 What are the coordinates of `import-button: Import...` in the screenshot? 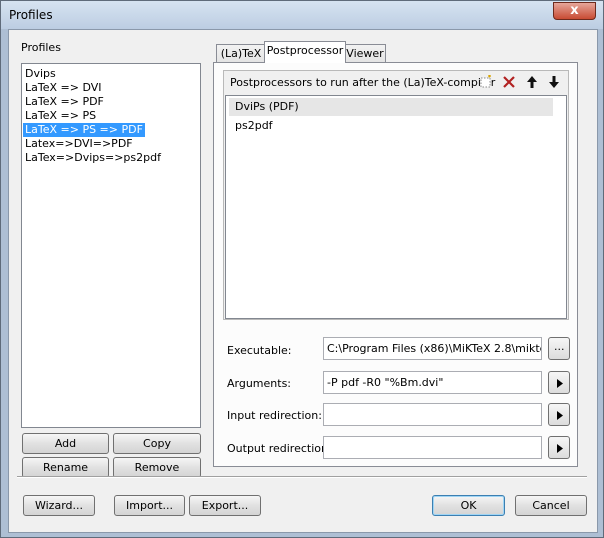 It's located at (149, 505).